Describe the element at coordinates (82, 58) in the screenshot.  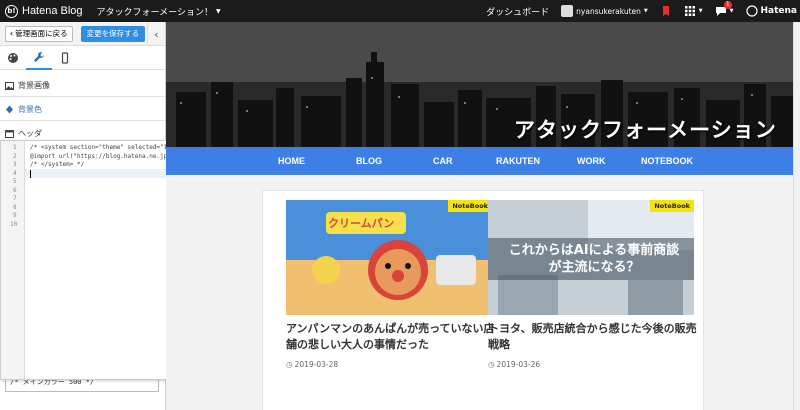
I see `panel-tabs` at that location.